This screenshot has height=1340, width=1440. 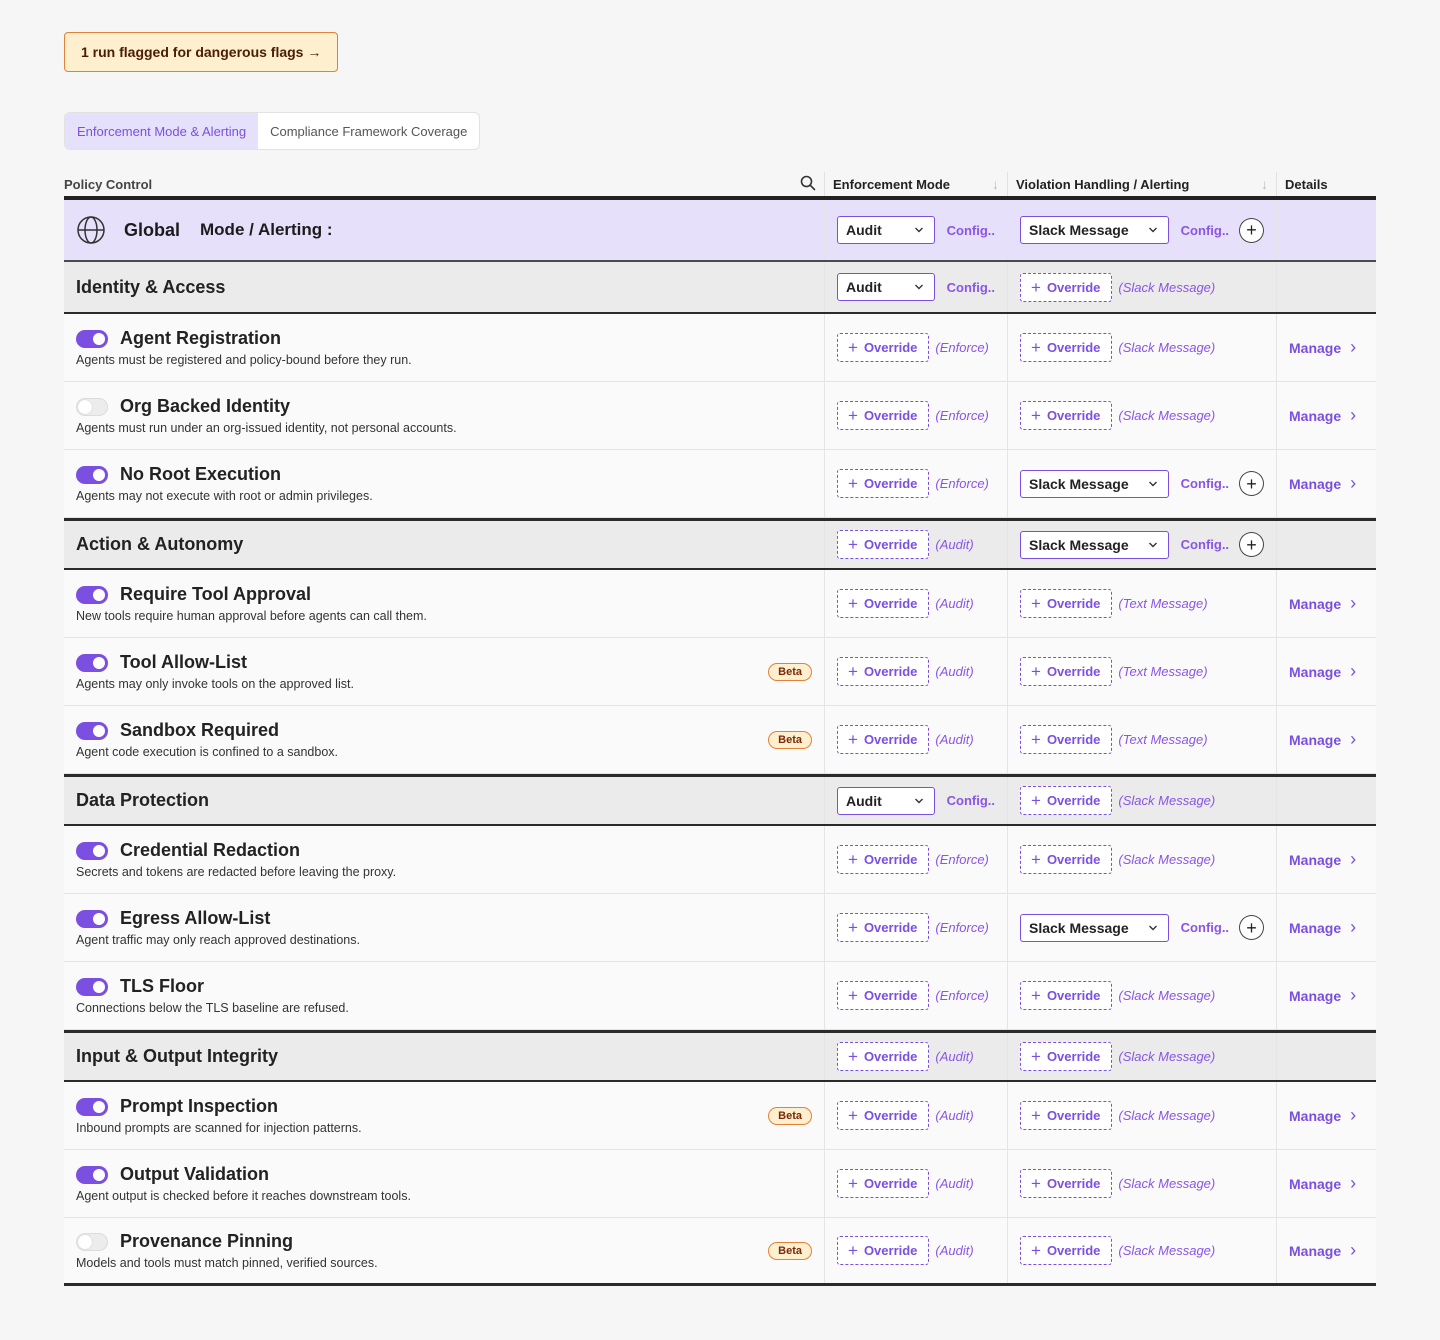 I want to click on header-violation-alerting: Violation Handling / Alerting ↓, so click(x=1141, y=184).